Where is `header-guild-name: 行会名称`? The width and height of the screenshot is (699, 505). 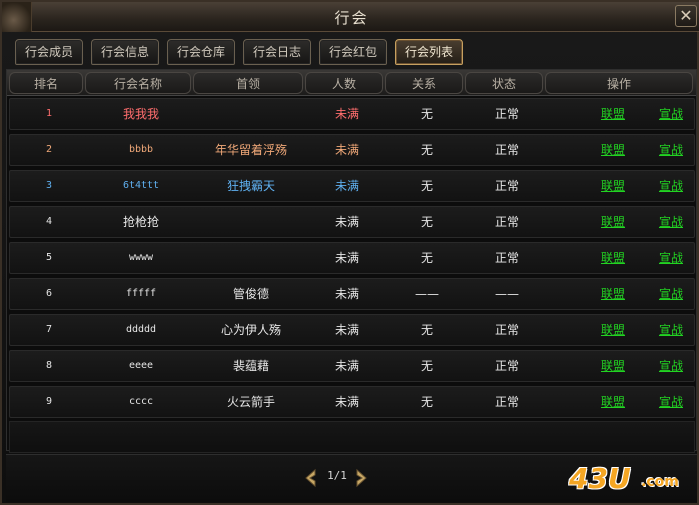
header-guild-name: 行会名称 is located at coordinates (138, 83).